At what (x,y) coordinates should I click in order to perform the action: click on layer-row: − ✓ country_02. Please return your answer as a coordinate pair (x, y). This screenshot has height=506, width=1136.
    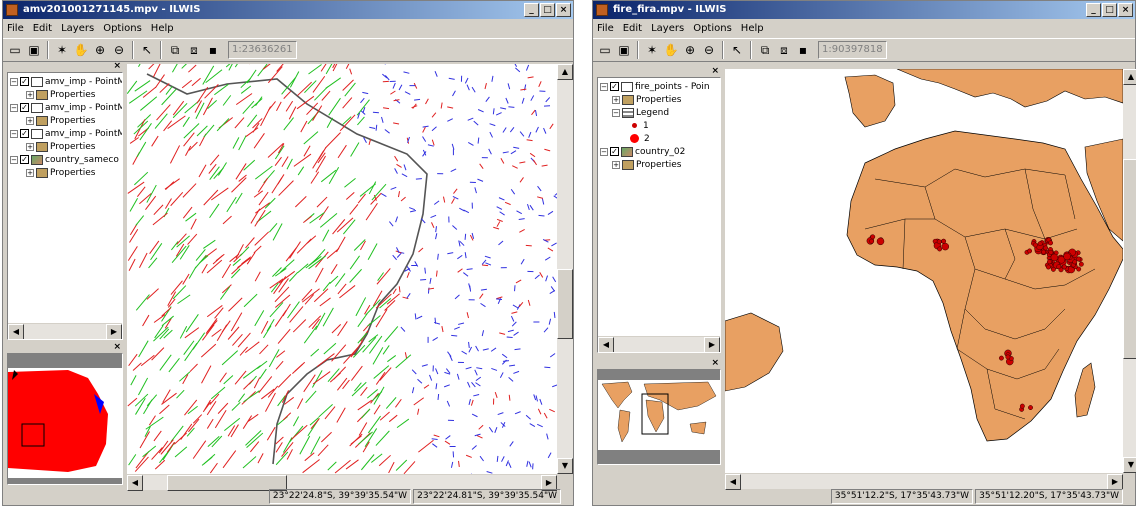
    Looking at the image, I should click on (655, 151).